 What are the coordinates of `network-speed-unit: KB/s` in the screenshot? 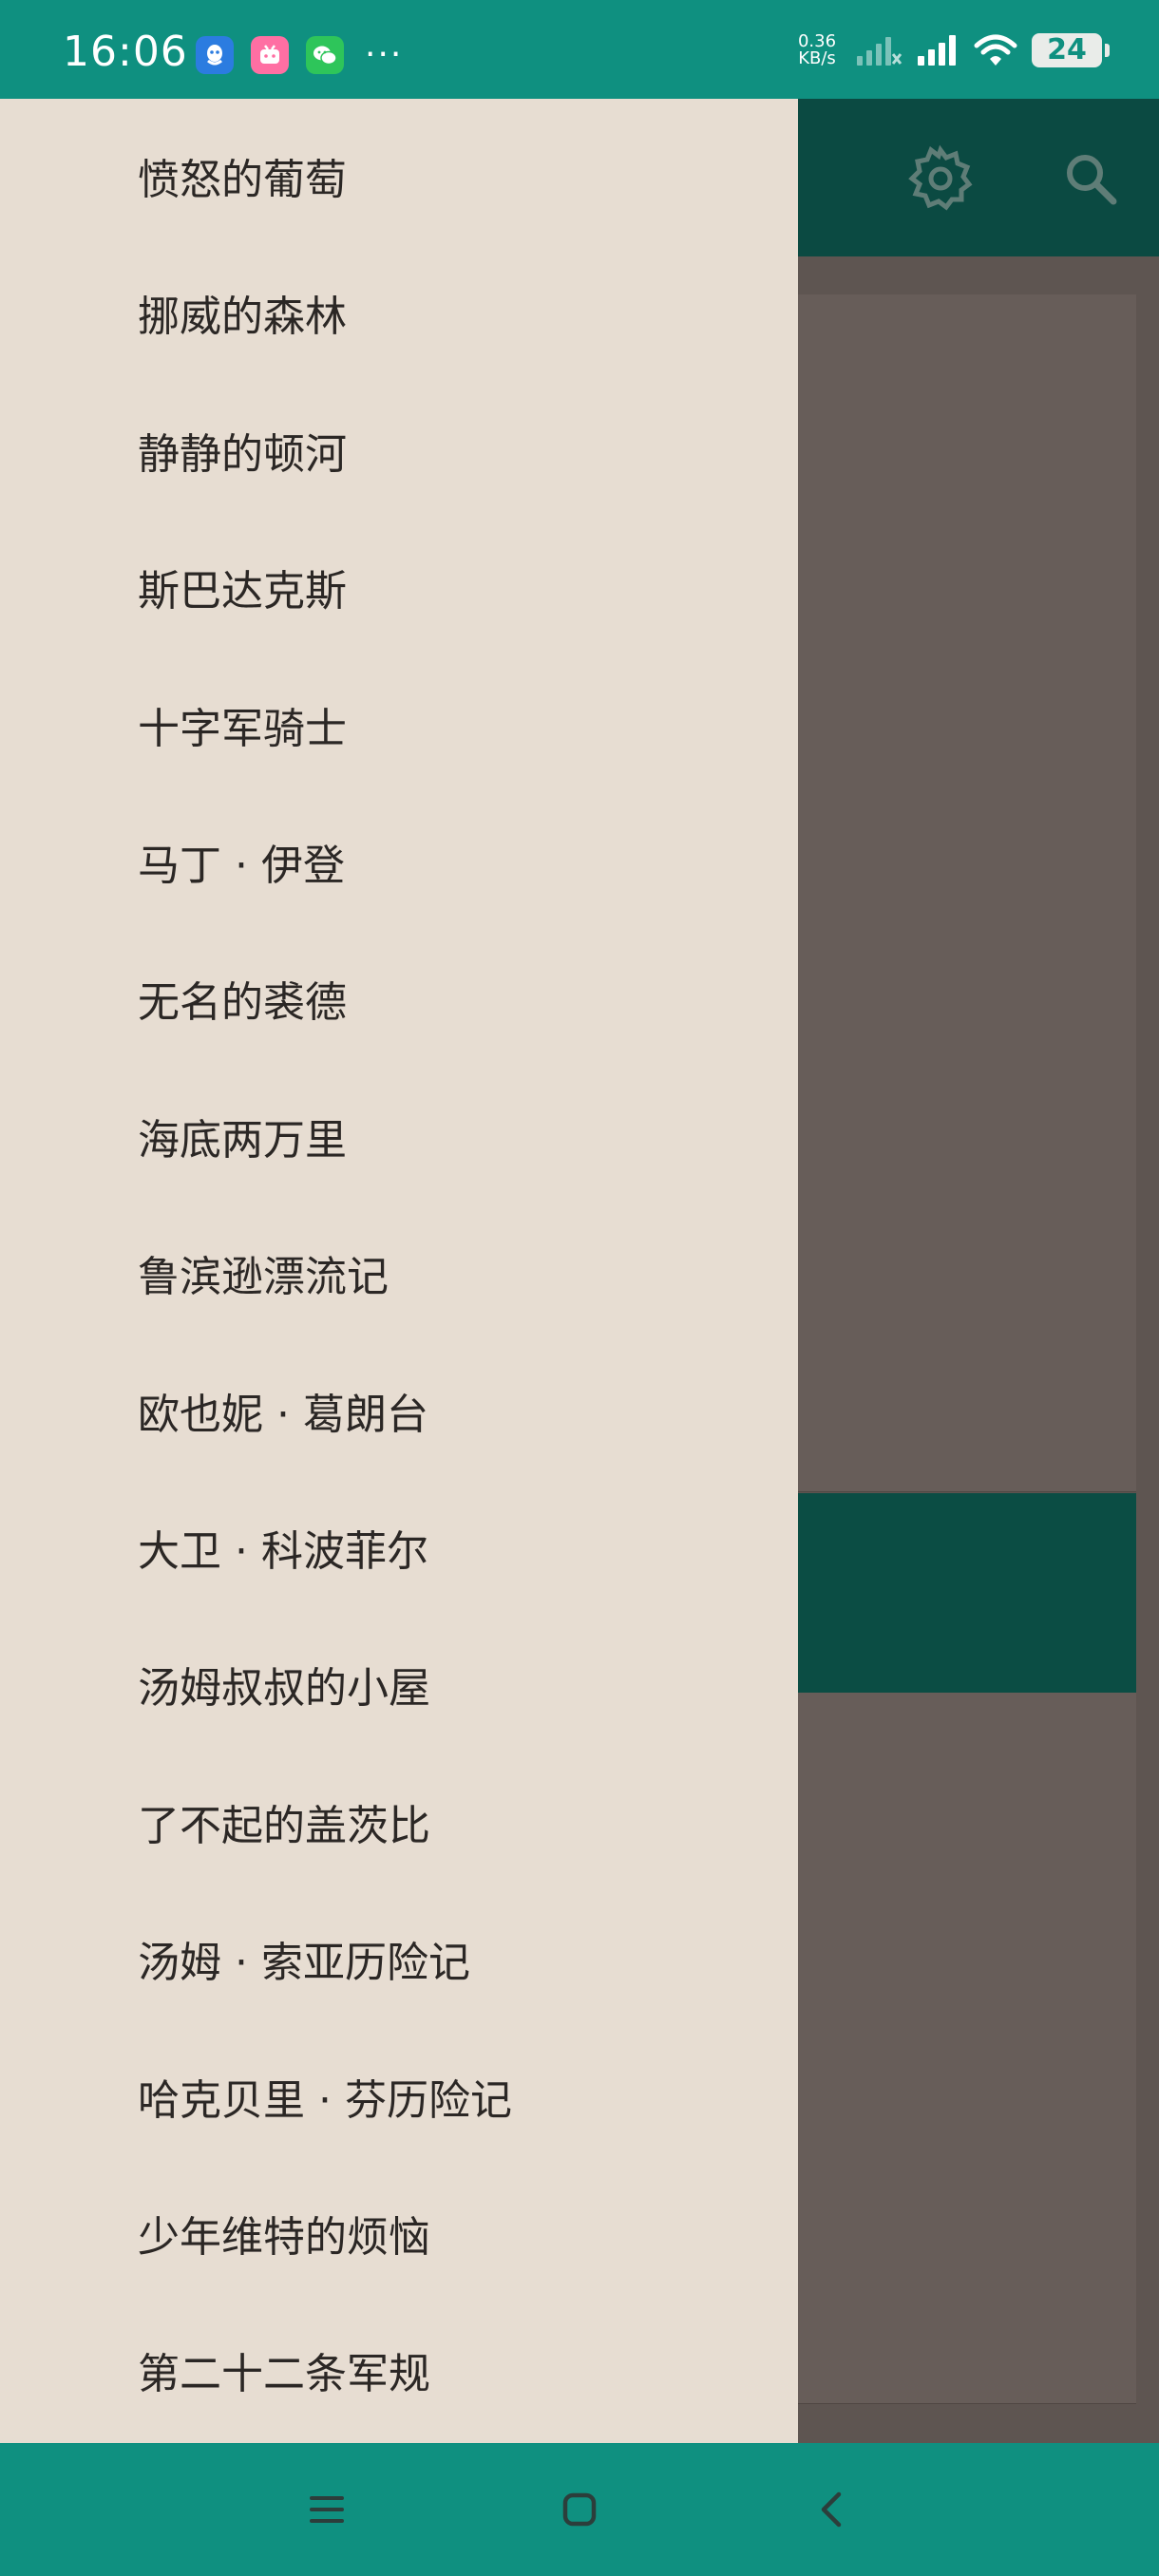 It's located at (817, 58).